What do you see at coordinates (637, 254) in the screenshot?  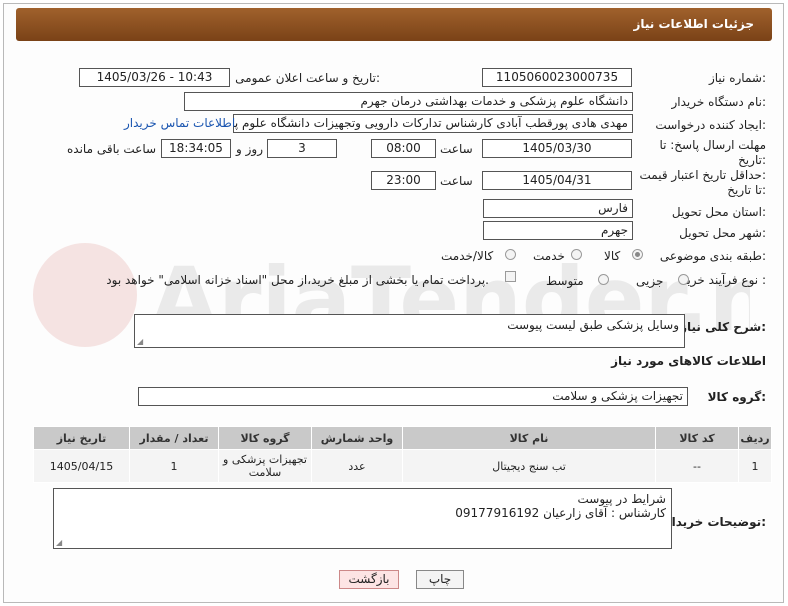 I see `category-goods-radio` at bounding box center [637, 254].